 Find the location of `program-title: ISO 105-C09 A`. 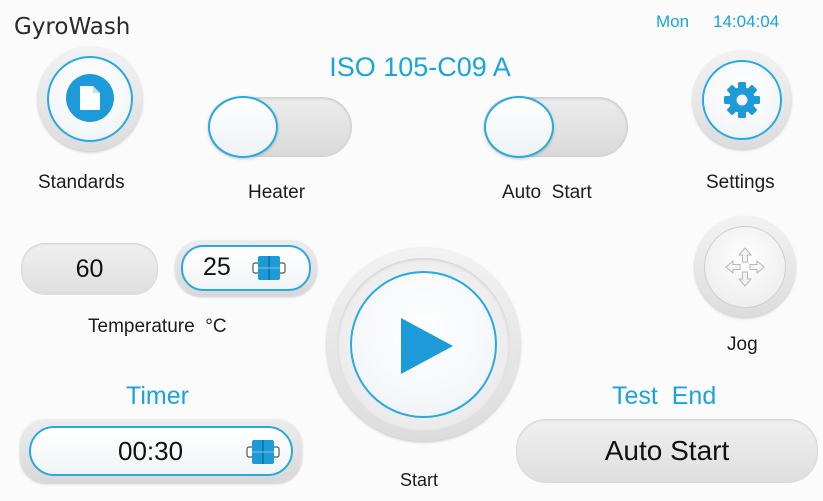

program-title: ISO 105-C09 A is located at coordinates (420, 67).